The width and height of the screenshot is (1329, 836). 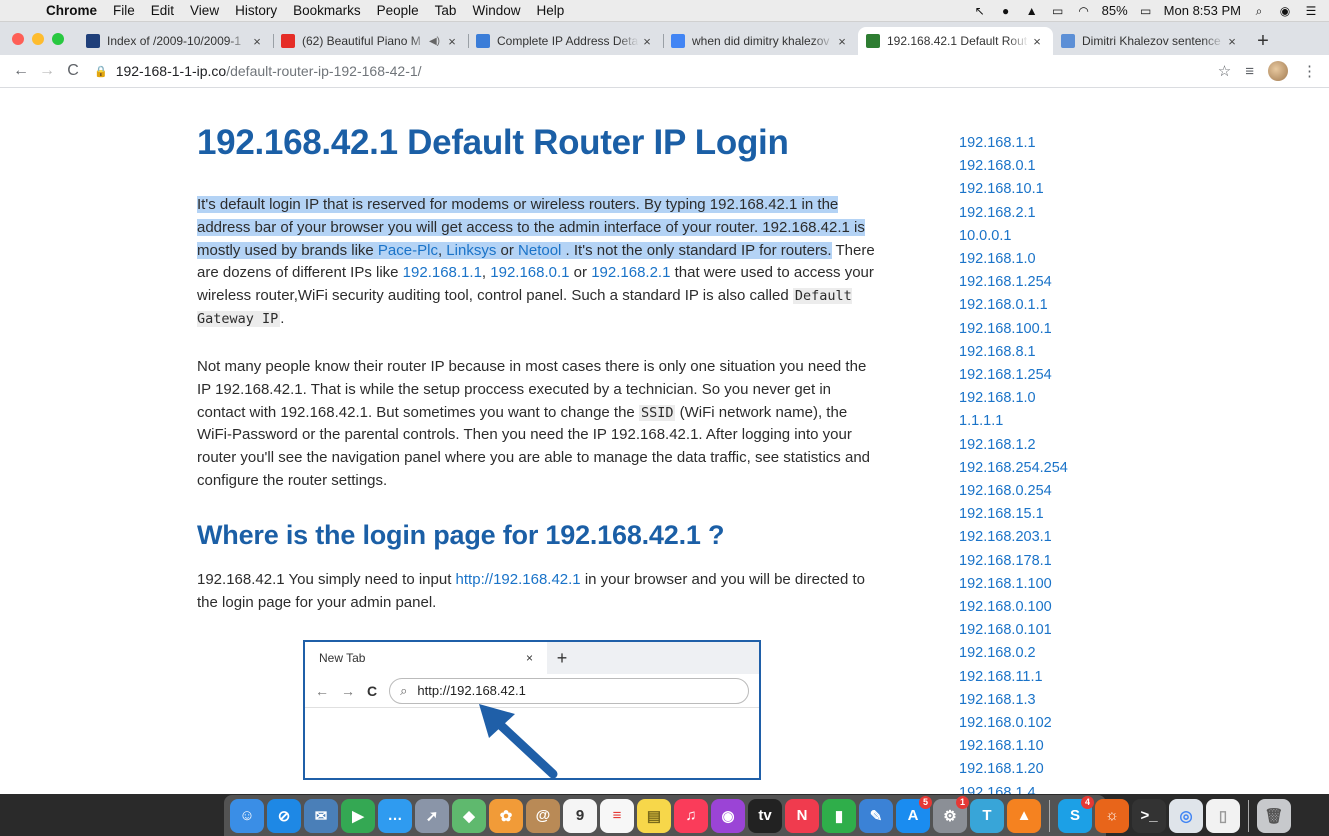 I want to click on finder-icon: ☺, so click(x=247, y=815).